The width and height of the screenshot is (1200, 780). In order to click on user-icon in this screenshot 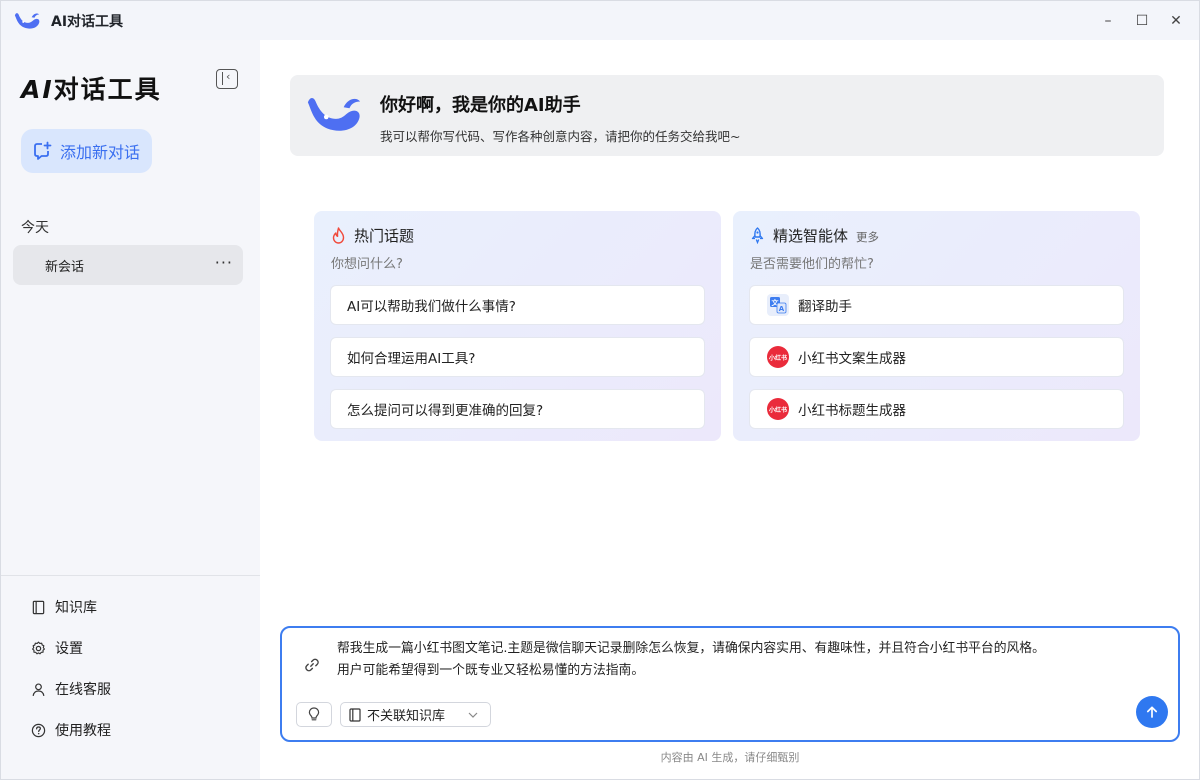, I will do `click(38, 689)`.